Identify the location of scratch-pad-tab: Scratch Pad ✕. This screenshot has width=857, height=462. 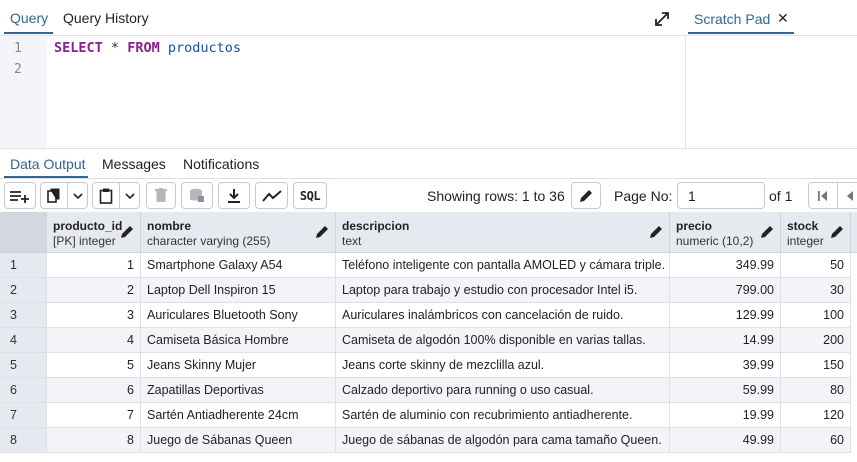
(771, 18).